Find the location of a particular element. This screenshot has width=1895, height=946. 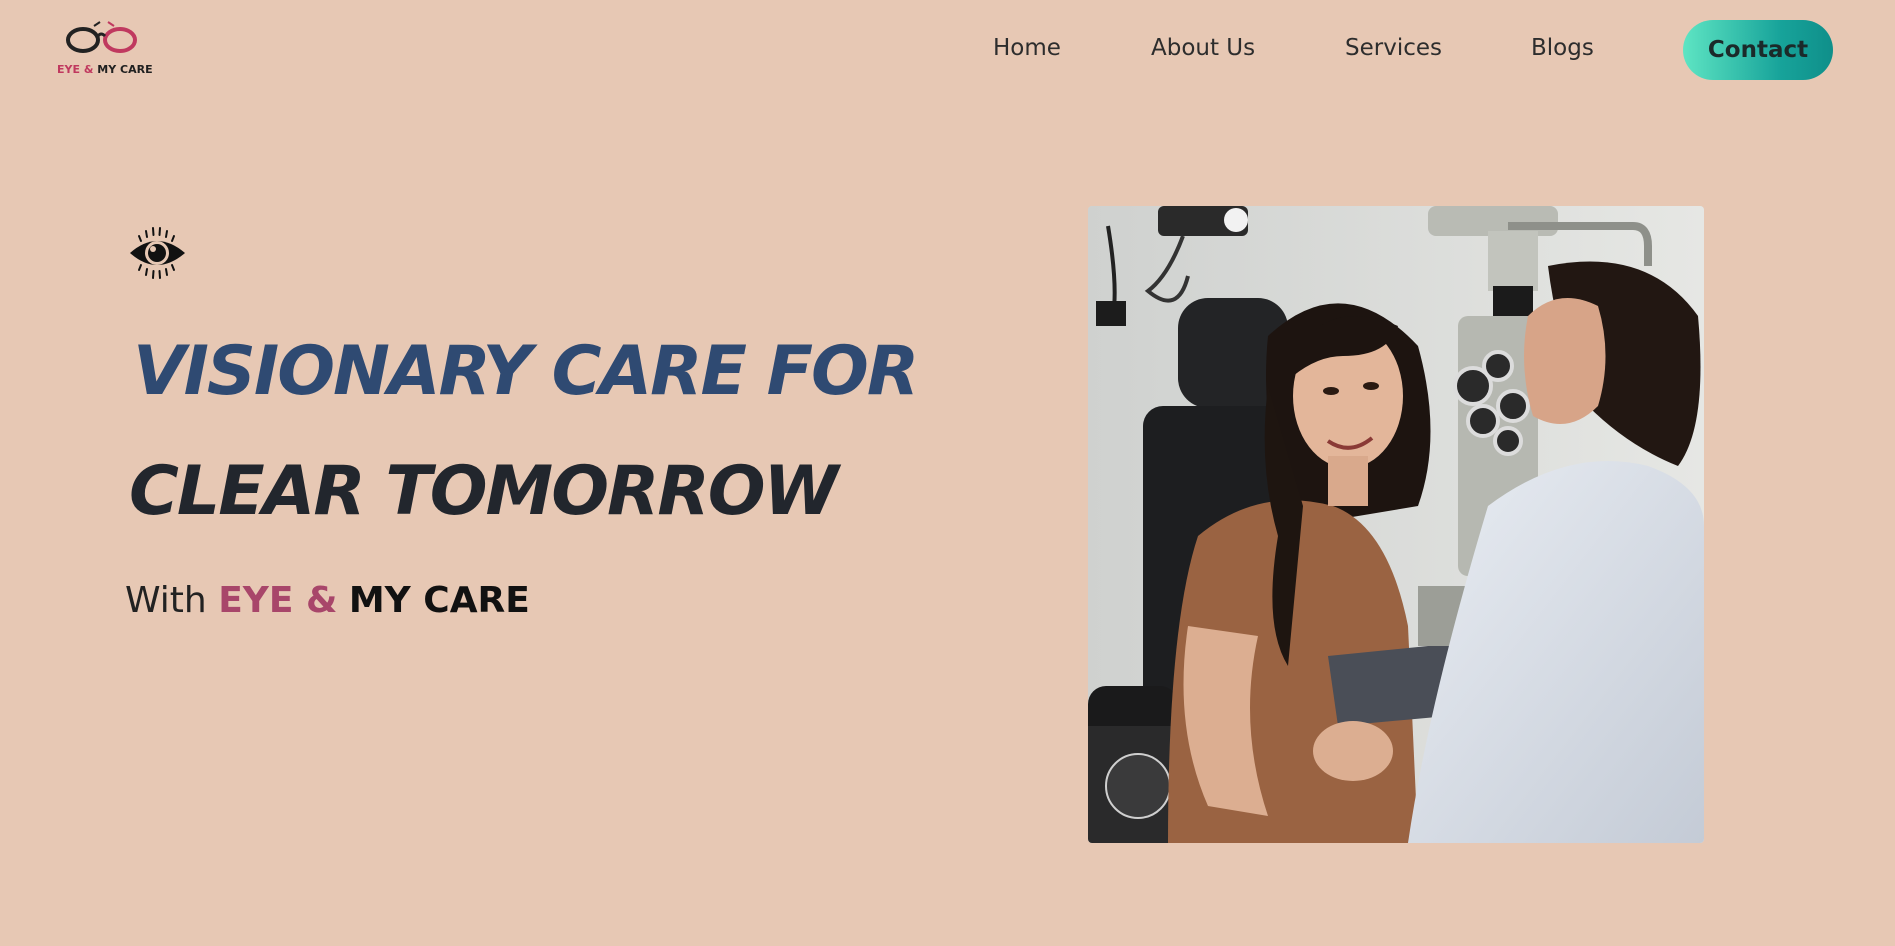

nav-home: Home is located at coordinates (1027, 48).